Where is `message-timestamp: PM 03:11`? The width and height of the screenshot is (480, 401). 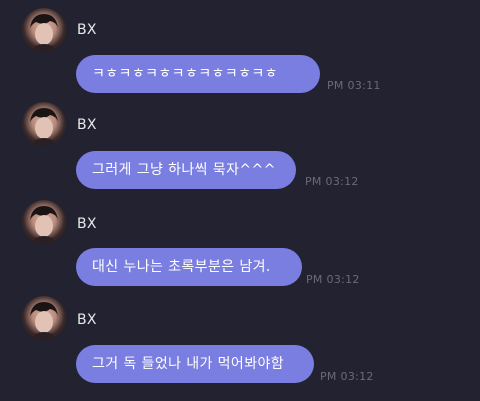
message-timestamp: PM 03:11 is located at coordinates (354, 85).